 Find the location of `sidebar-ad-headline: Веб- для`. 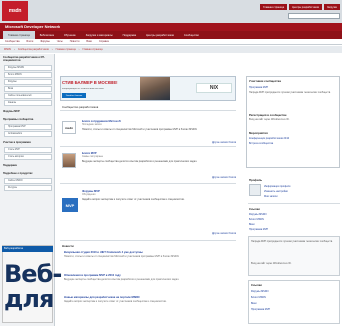

sidebar-ad-headline: Веб- для is located at coordinates (33, 287).